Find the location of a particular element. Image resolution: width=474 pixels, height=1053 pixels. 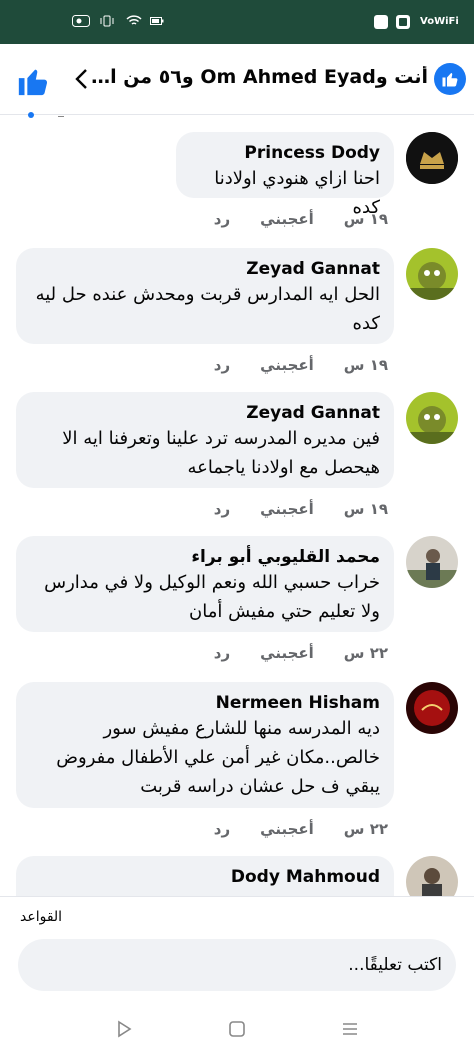

comment-author: Princess Dody is located at coordinates (285, 153).